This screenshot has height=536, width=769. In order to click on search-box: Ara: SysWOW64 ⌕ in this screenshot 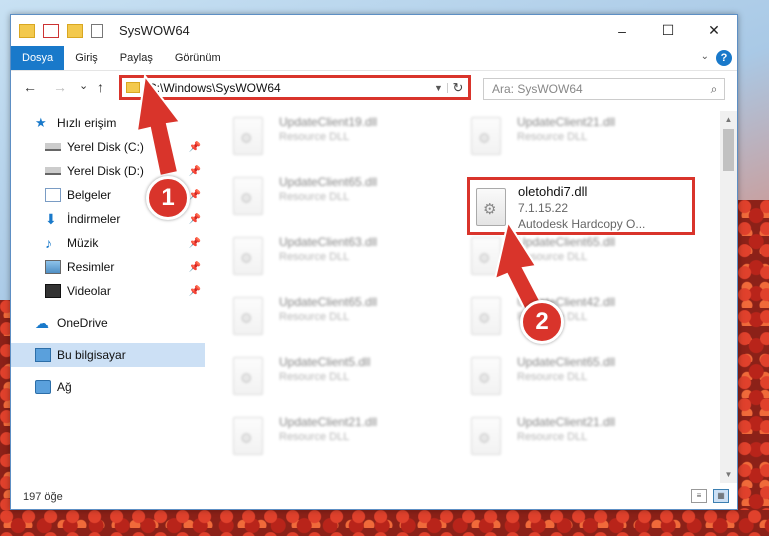, I will do `click(604, 89)`.